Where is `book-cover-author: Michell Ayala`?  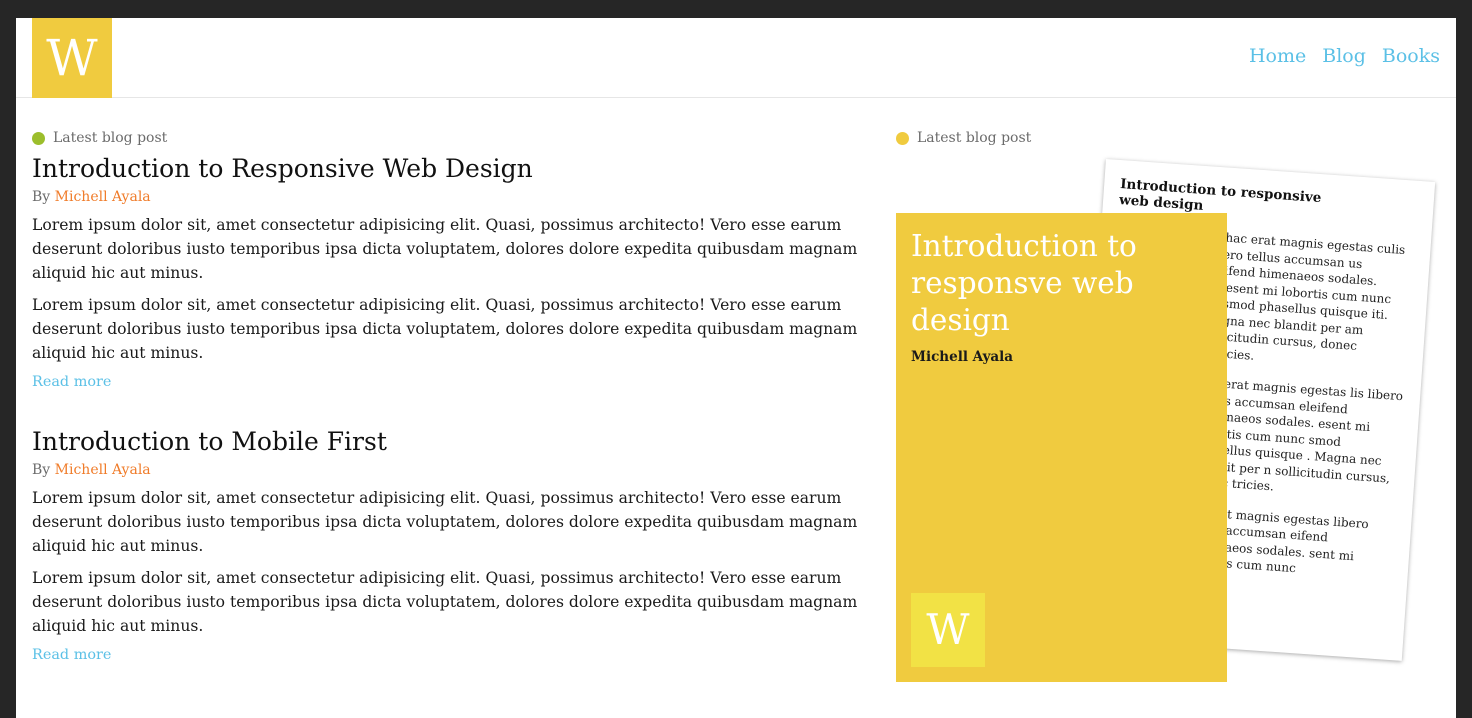 book-cover-author: Michell Ayala is located at coordinates (962, 357).